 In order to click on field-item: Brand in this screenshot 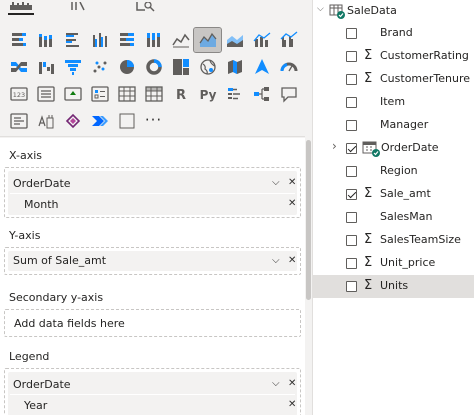, I will do `click(393, 33)`.